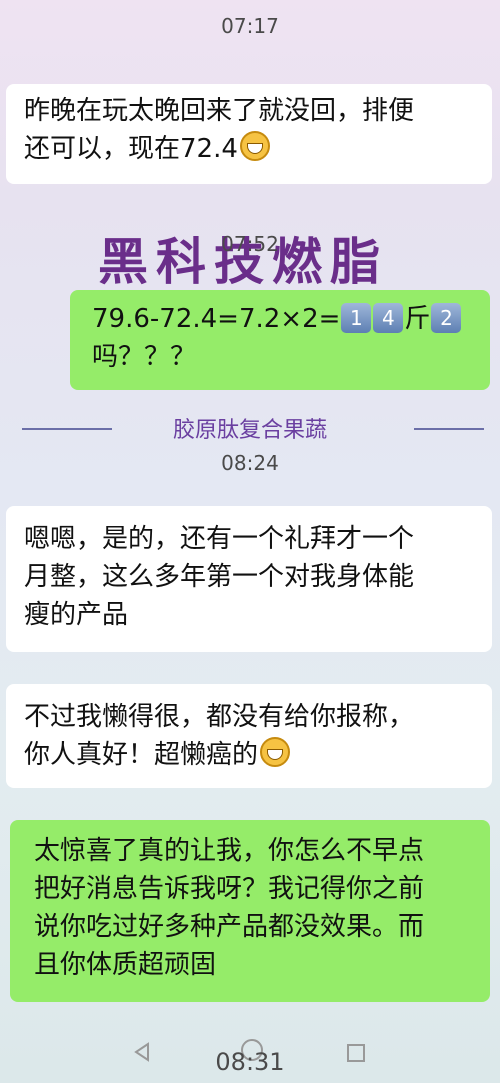 Image resolution: width=500 pixels, height=1083 pixels. I want to click on keycap-digit: 2, so click(446, 318).